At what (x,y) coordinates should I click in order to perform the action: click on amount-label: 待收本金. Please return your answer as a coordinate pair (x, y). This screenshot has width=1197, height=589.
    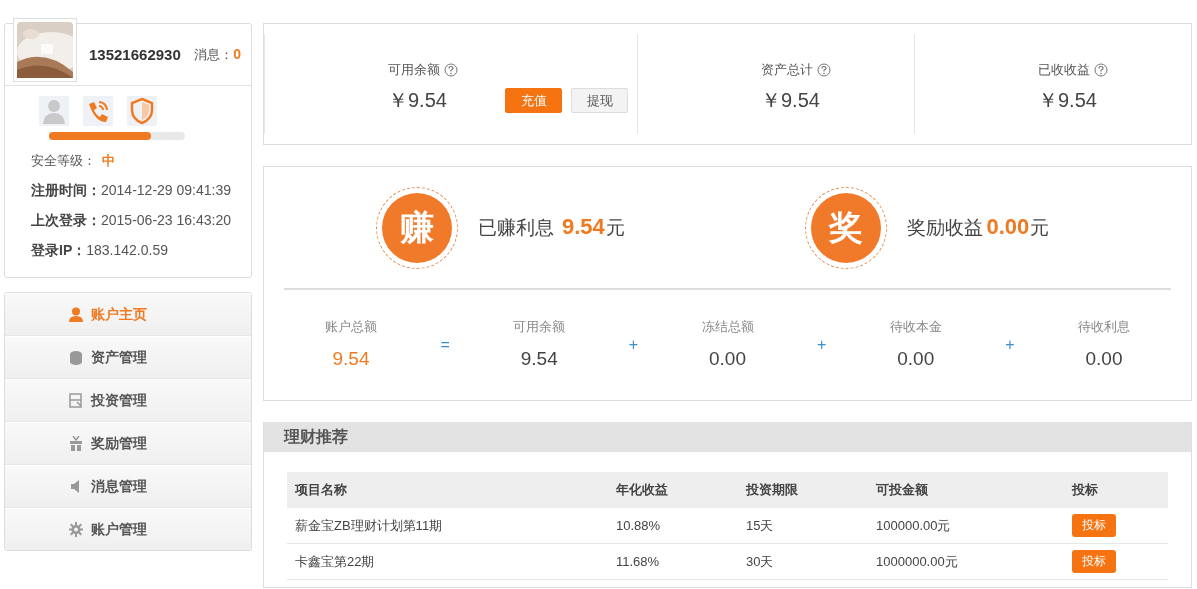
    Looking at the image, I should click on (915, 327).